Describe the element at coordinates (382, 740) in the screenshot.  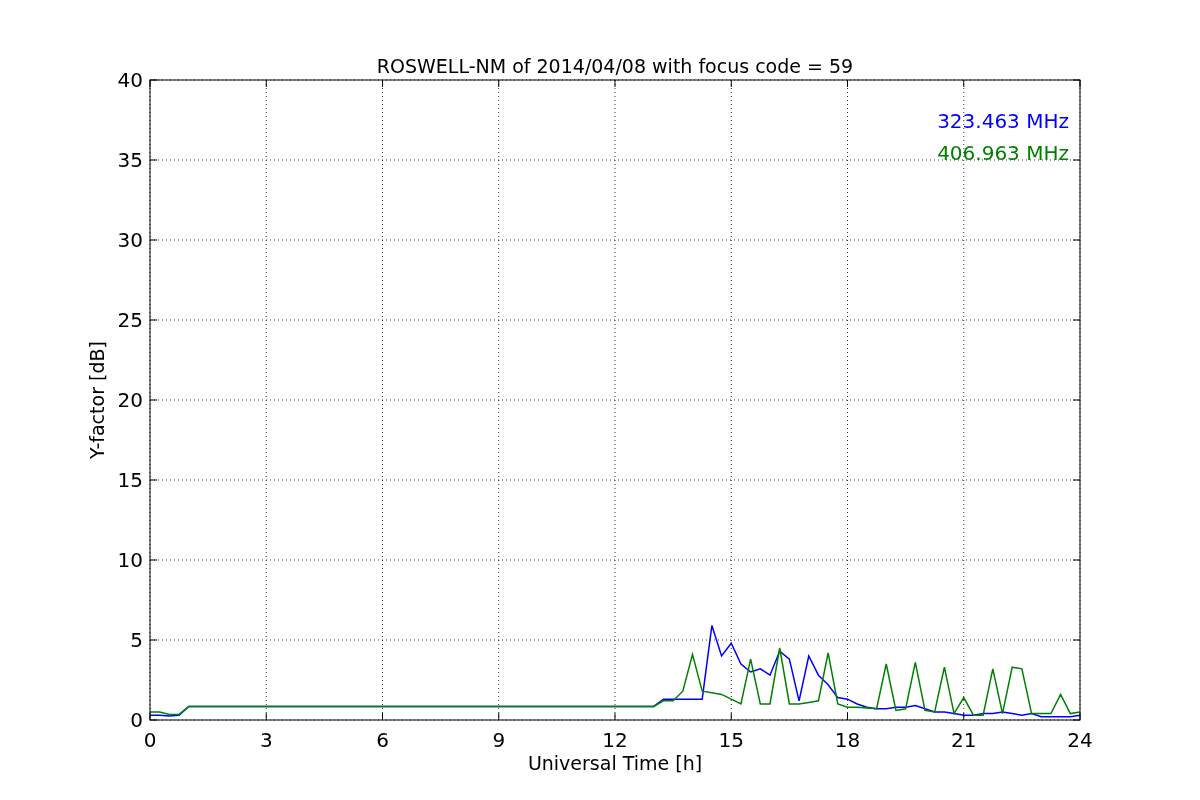
I see `x-tick-label: 6` at that location.